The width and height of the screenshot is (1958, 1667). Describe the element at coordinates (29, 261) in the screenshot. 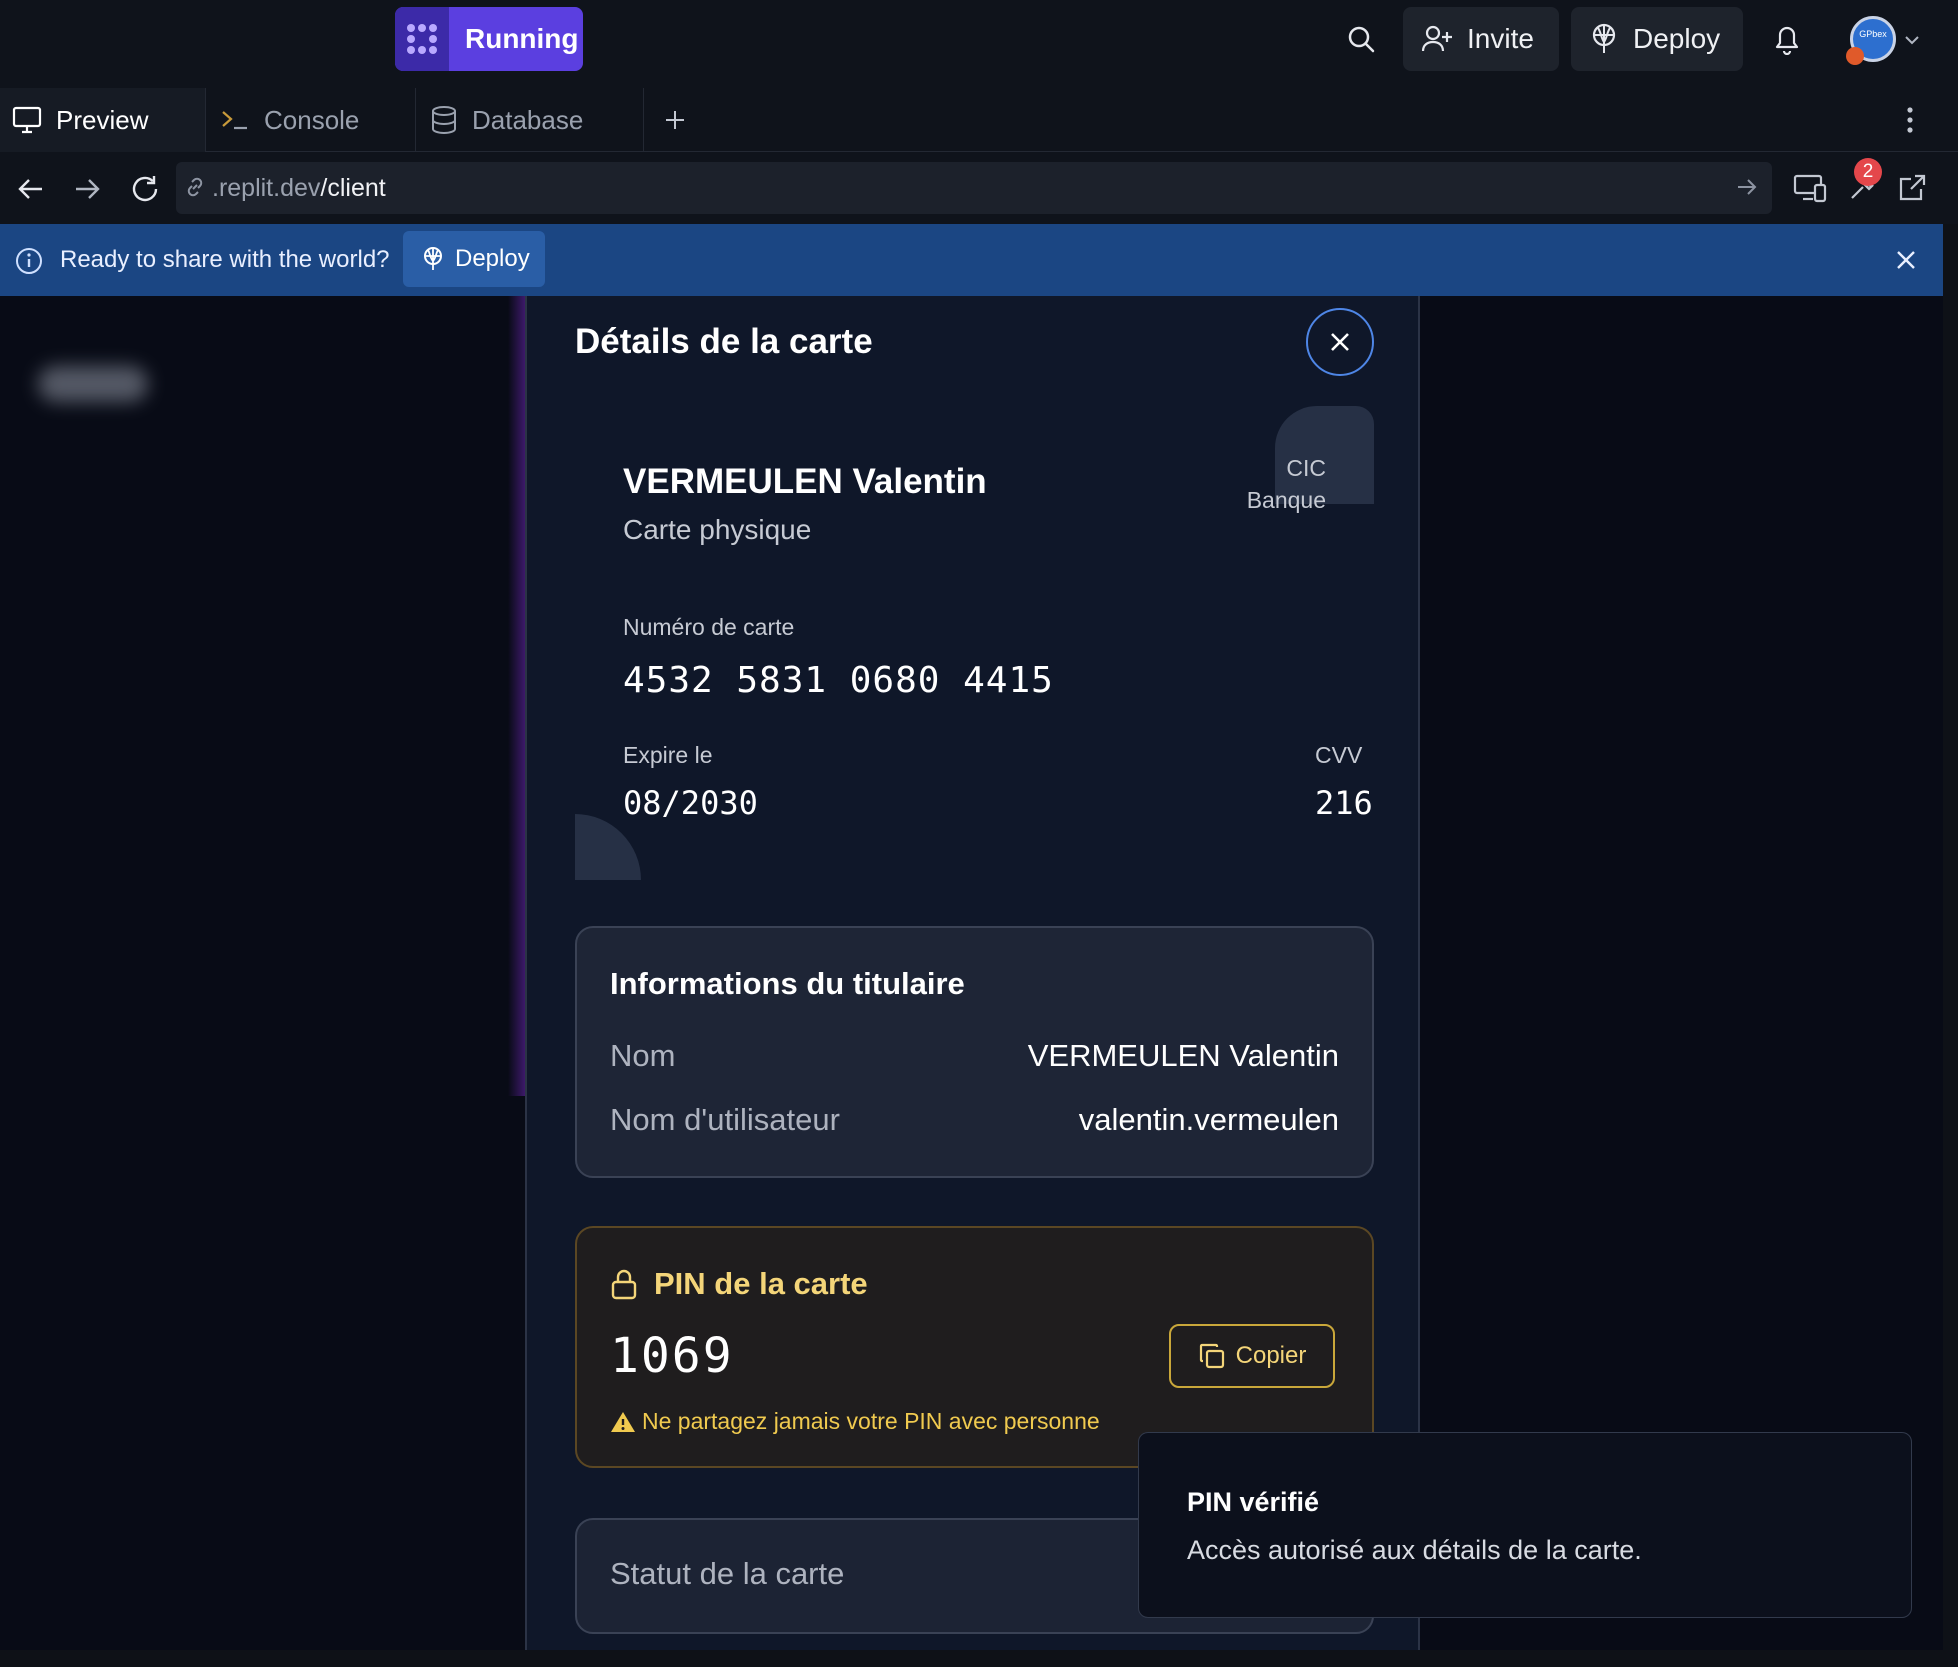

I see `info-icon` at that location.